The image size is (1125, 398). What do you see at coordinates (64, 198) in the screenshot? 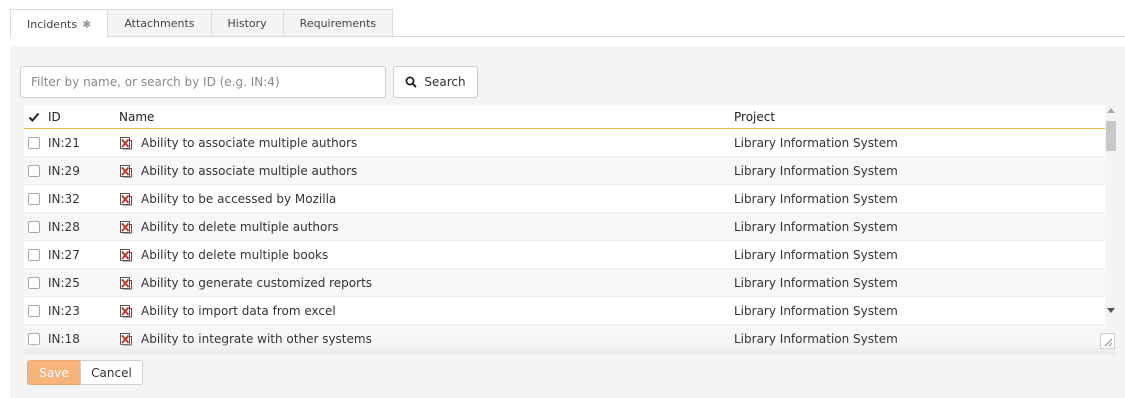
I see `incident-id: IN:32` at bounding box center [64, 198].